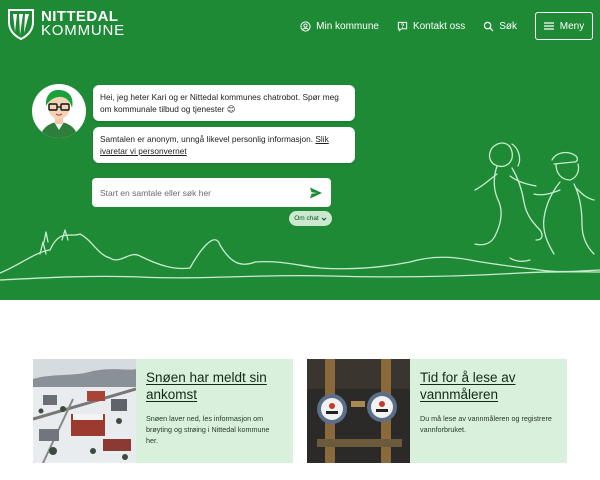 This screenshot has width=600, height=480. I want to click on site-logo: NITTEDAL KOMMUNE, so click(66, 24).